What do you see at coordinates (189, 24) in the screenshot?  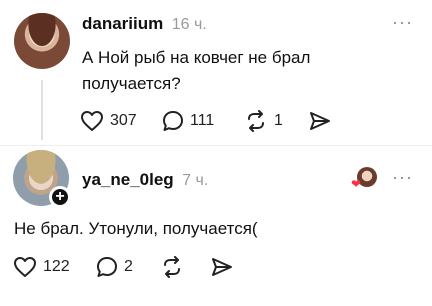 I see `timestamp: 16 ч.` at bounding box center [189, 24].